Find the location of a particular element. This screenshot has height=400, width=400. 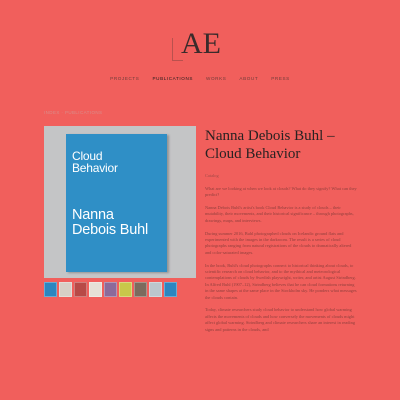

cover-title-line-2: Behavior is located at coordinates (95, 168).